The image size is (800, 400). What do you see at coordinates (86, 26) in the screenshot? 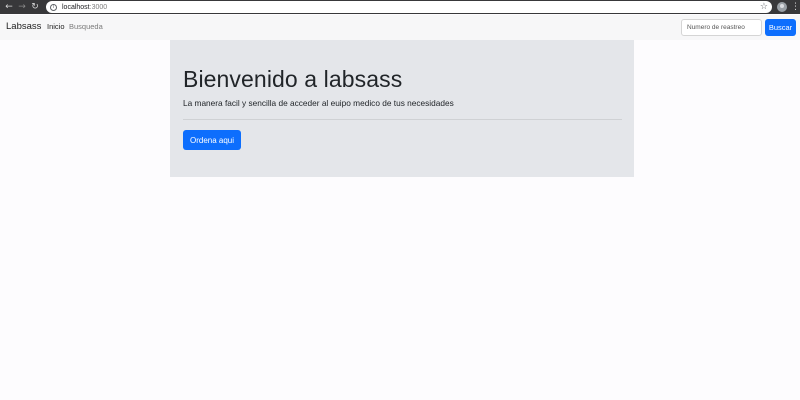
I see `nav-link-busqueda: Busqueda` at bounding box center [86, 26].